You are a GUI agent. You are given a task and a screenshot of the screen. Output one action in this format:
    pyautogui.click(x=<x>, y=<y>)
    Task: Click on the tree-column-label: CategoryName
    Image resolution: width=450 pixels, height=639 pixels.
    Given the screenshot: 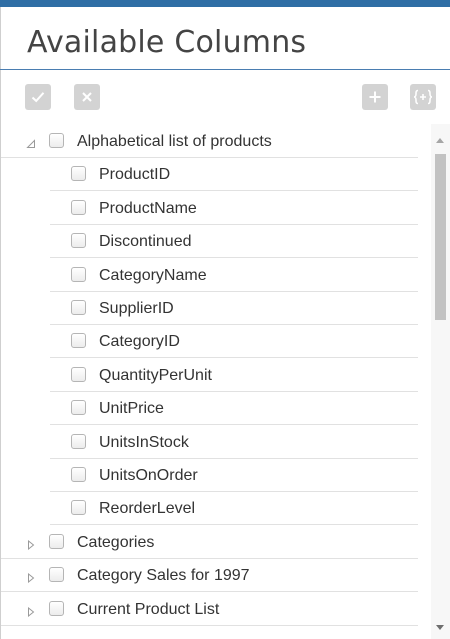 What is the action you would take?
    pyautogui.click(x=153, y=275)
    